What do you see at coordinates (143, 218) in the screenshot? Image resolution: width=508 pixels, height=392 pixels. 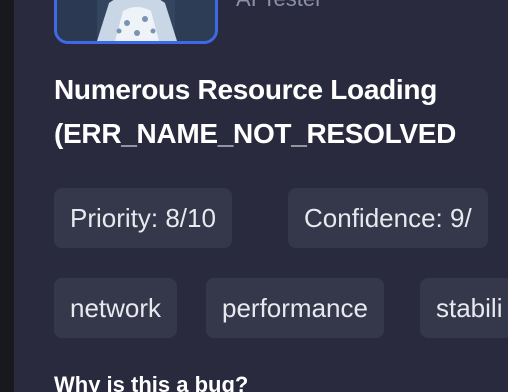 I see `priority-badge: Priority: 8/10` at bounding box center [143, 218].